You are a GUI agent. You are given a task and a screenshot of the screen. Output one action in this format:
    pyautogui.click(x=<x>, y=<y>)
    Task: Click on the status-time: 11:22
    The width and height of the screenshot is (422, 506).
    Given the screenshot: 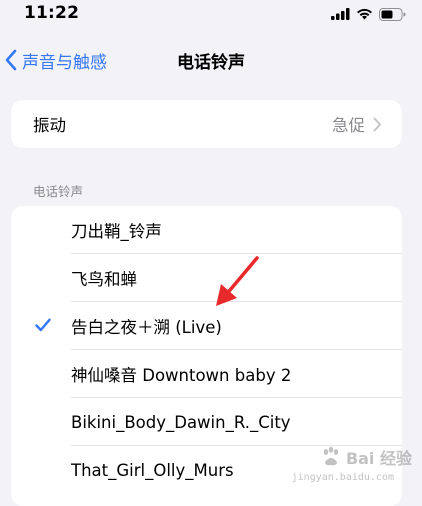 What is the action you would take?
    pyautogui.click(x=52, y=13)
    